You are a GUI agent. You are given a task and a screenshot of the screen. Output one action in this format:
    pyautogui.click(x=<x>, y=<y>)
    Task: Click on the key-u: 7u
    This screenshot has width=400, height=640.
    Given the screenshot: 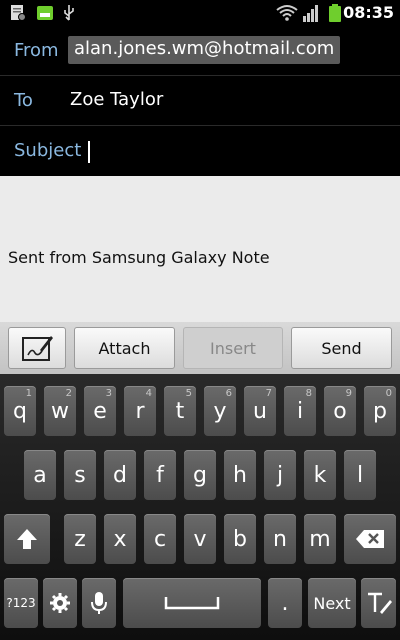 What is the action you would take?
    pyautogui.click(x=260, y=411)
    